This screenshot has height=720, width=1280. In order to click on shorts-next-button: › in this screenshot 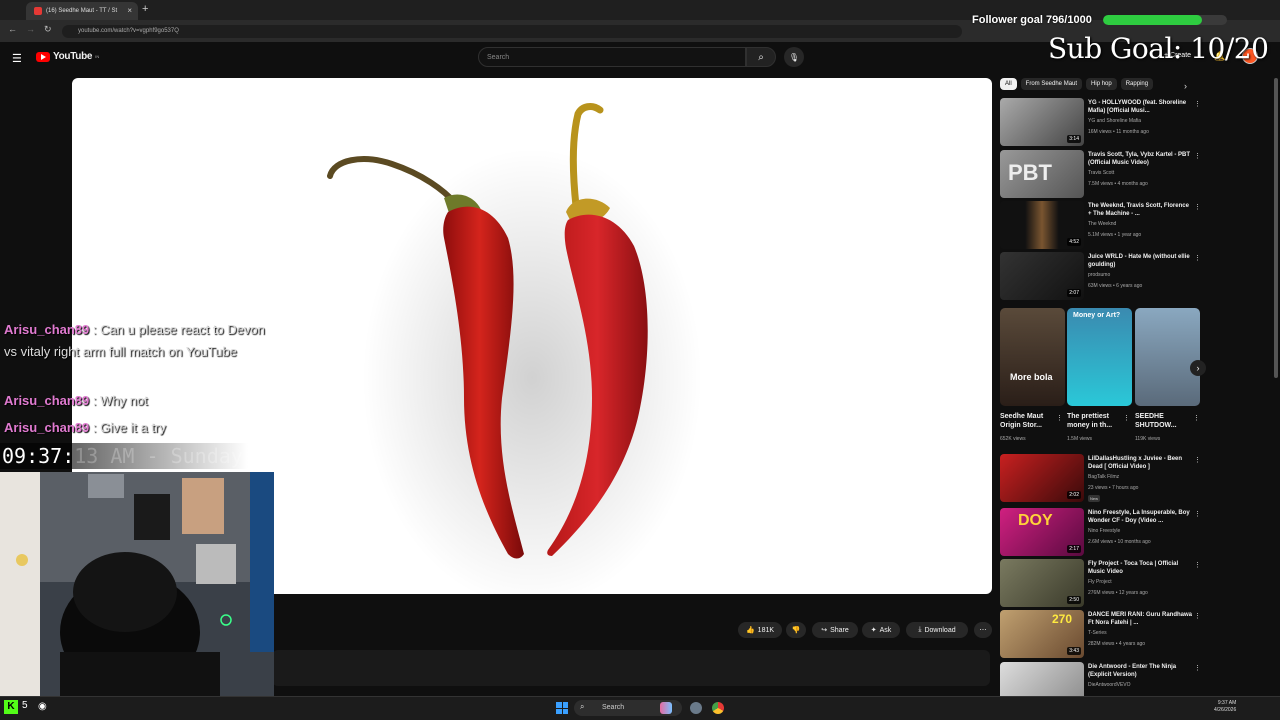, I will do `click(1198, 368)`.